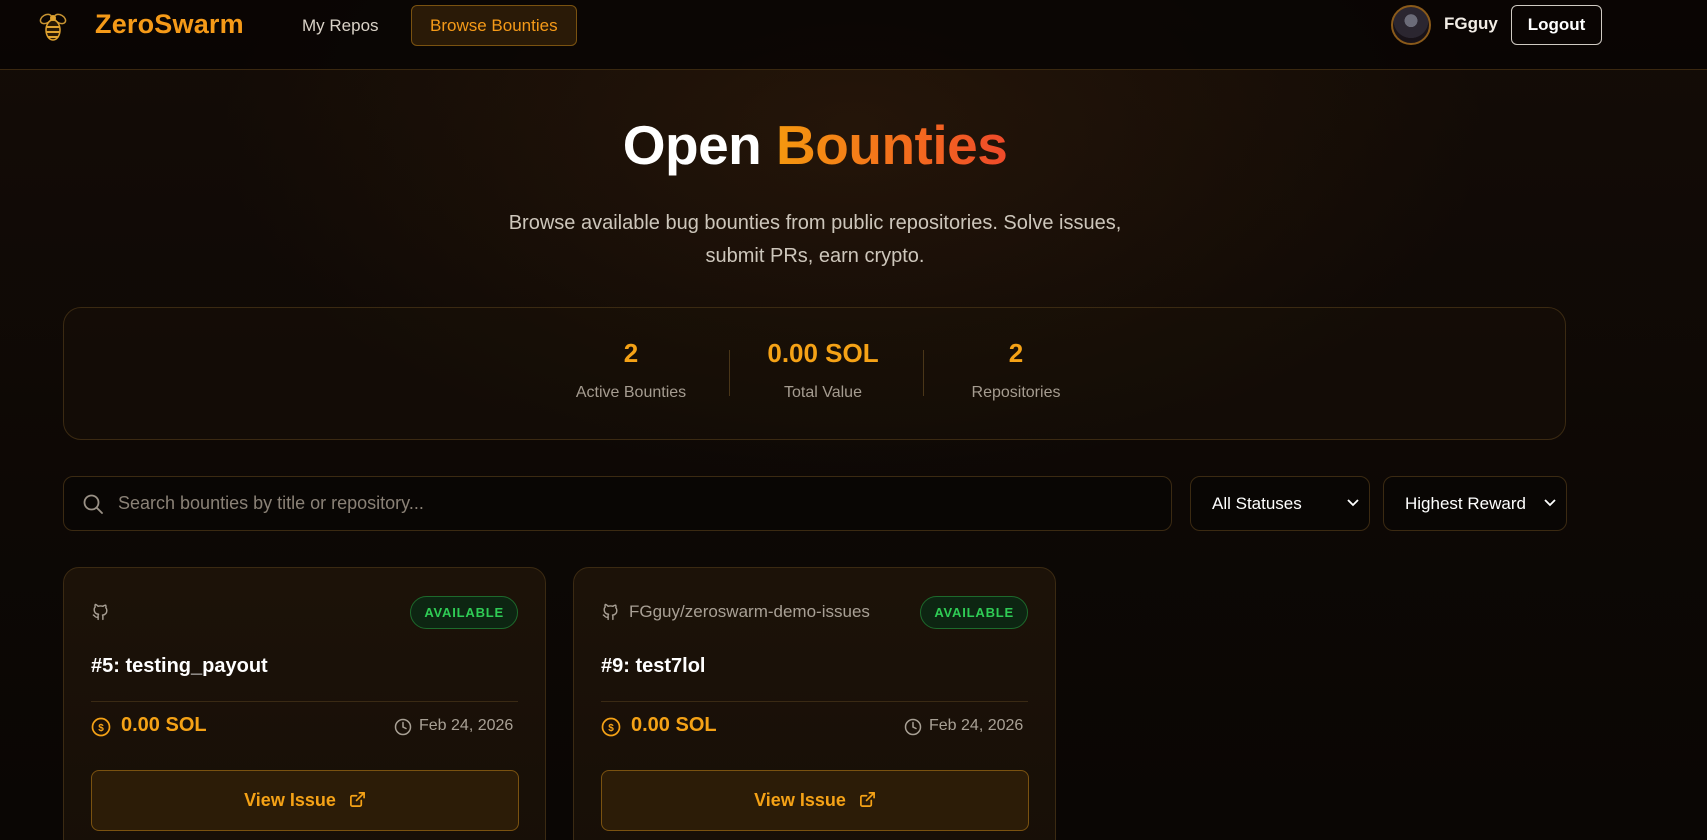 The image size is (1707, 840). Describe the element at coordinates (1016, 370) in the screenshot. I see `stat-repositories: 2 Repositories` at that location.